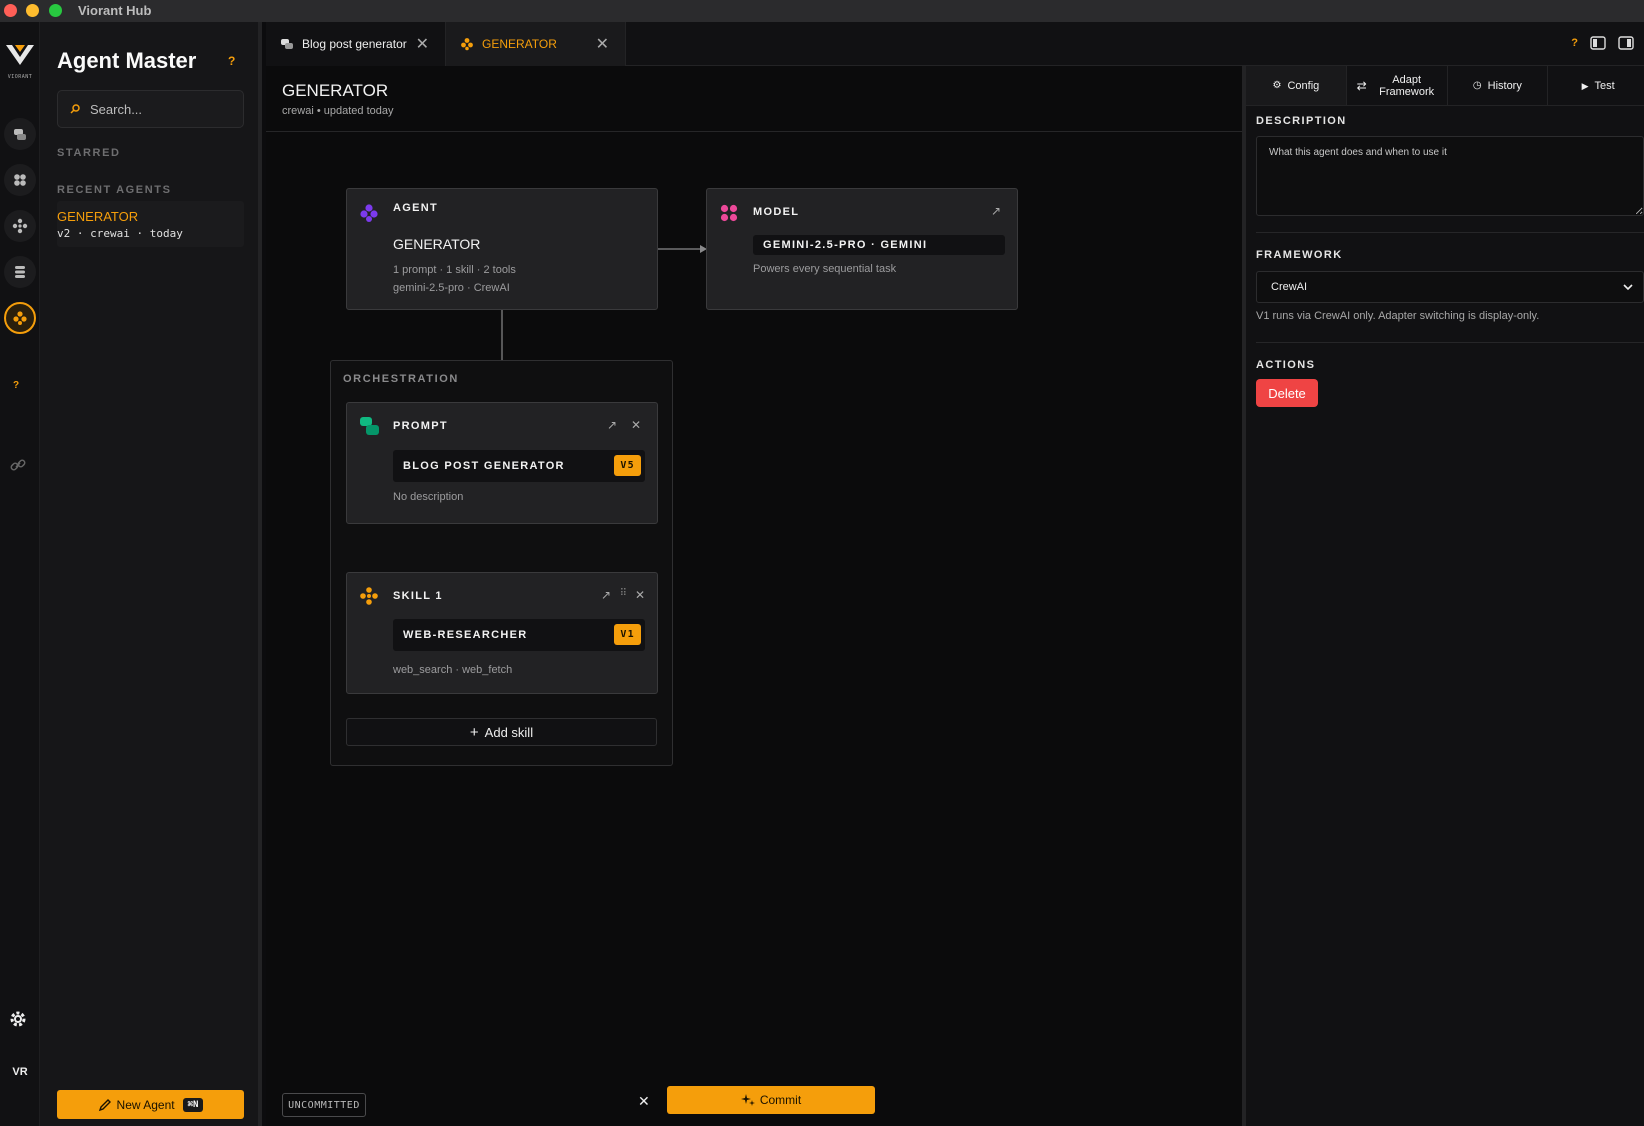 This screenshot has height=1126, width=1644. Describe the element at coordinates (612, 425) in the screenshot. I see `open-prompt-icon: ↗` at that location.